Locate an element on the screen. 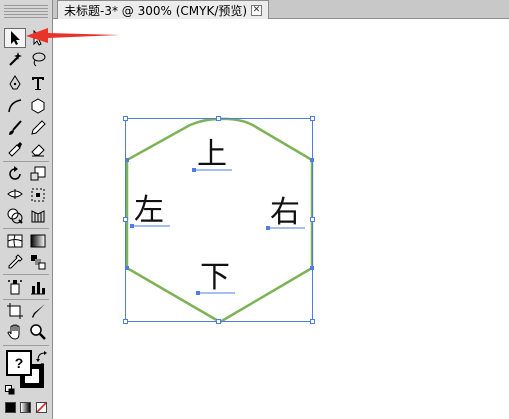 Image resolution: width=509 pixels, height=419 pixels. column-graph-icon is located at coordinates (38, 288).